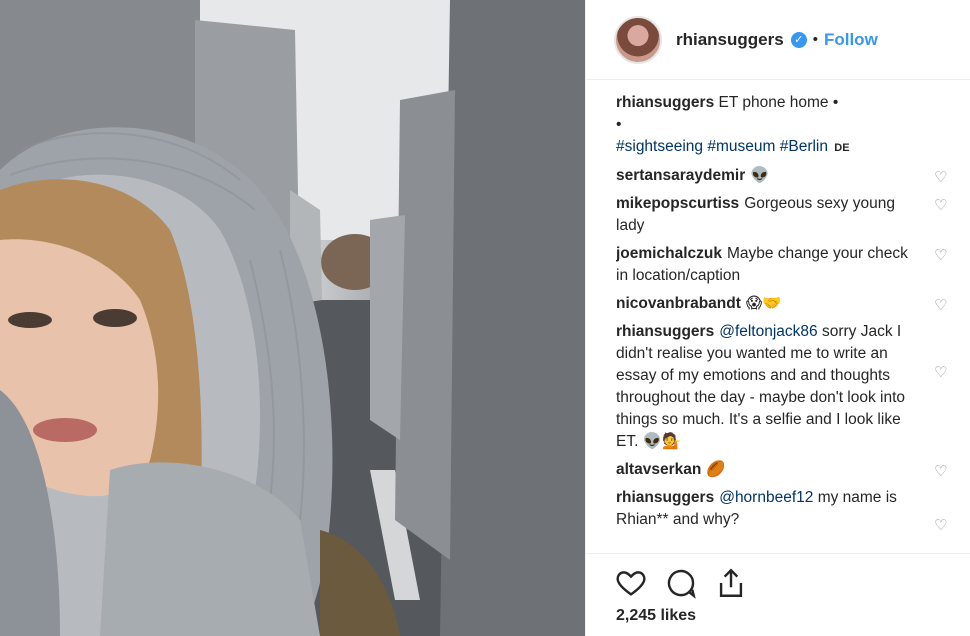 The width and height of the screenshot is (970, 636). Describe the element at coordinates (730, 40) in the screenshot. I see `header-username: rhiansuggers` at that location.